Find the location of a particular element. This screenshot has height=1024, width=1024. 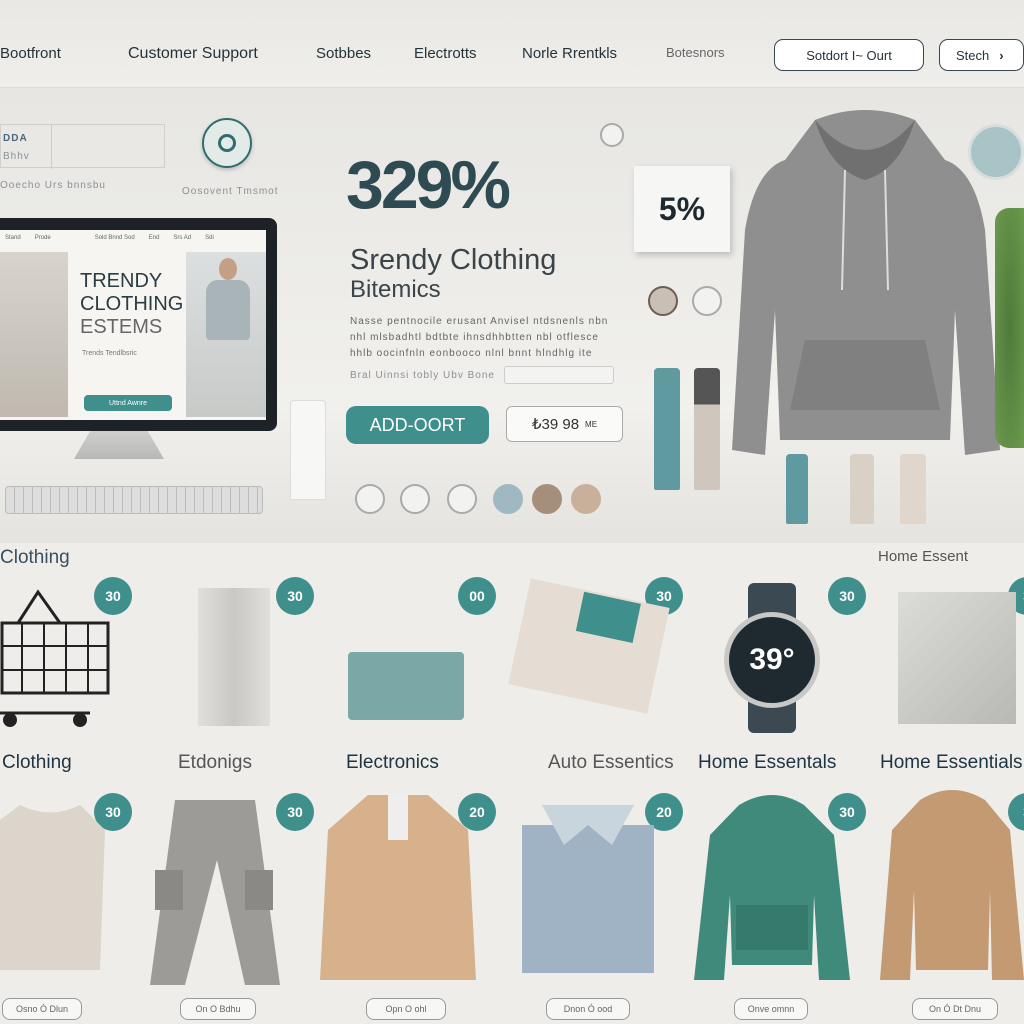

product-button: Osno Ó Dlun is located at coordinates (42, 1009).